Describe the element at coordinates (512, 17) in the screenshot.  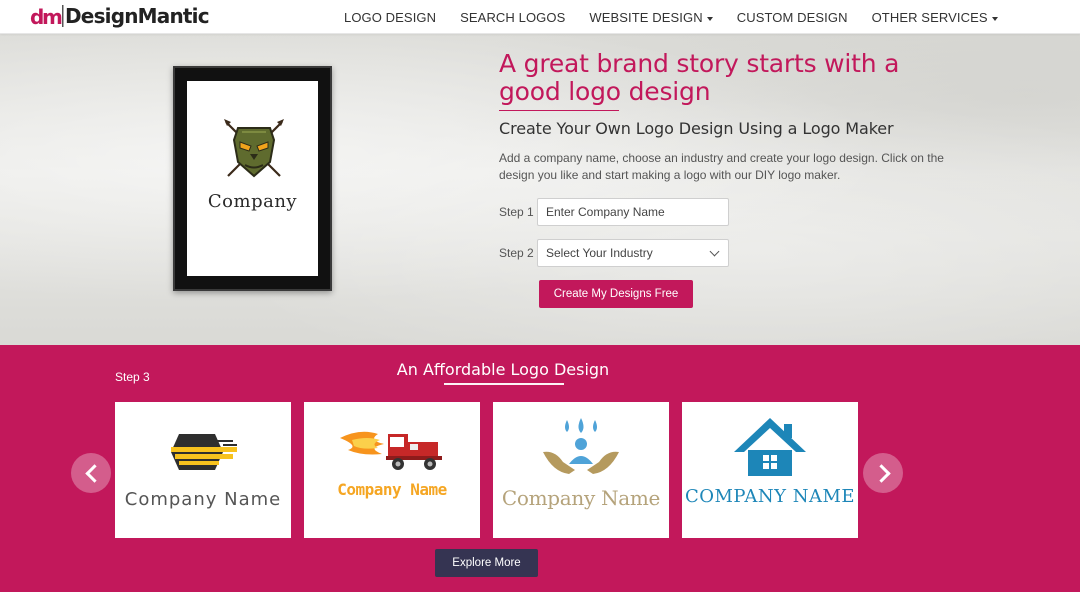
I see `nav-search-logos: SEARCH LOGOS` at that location.